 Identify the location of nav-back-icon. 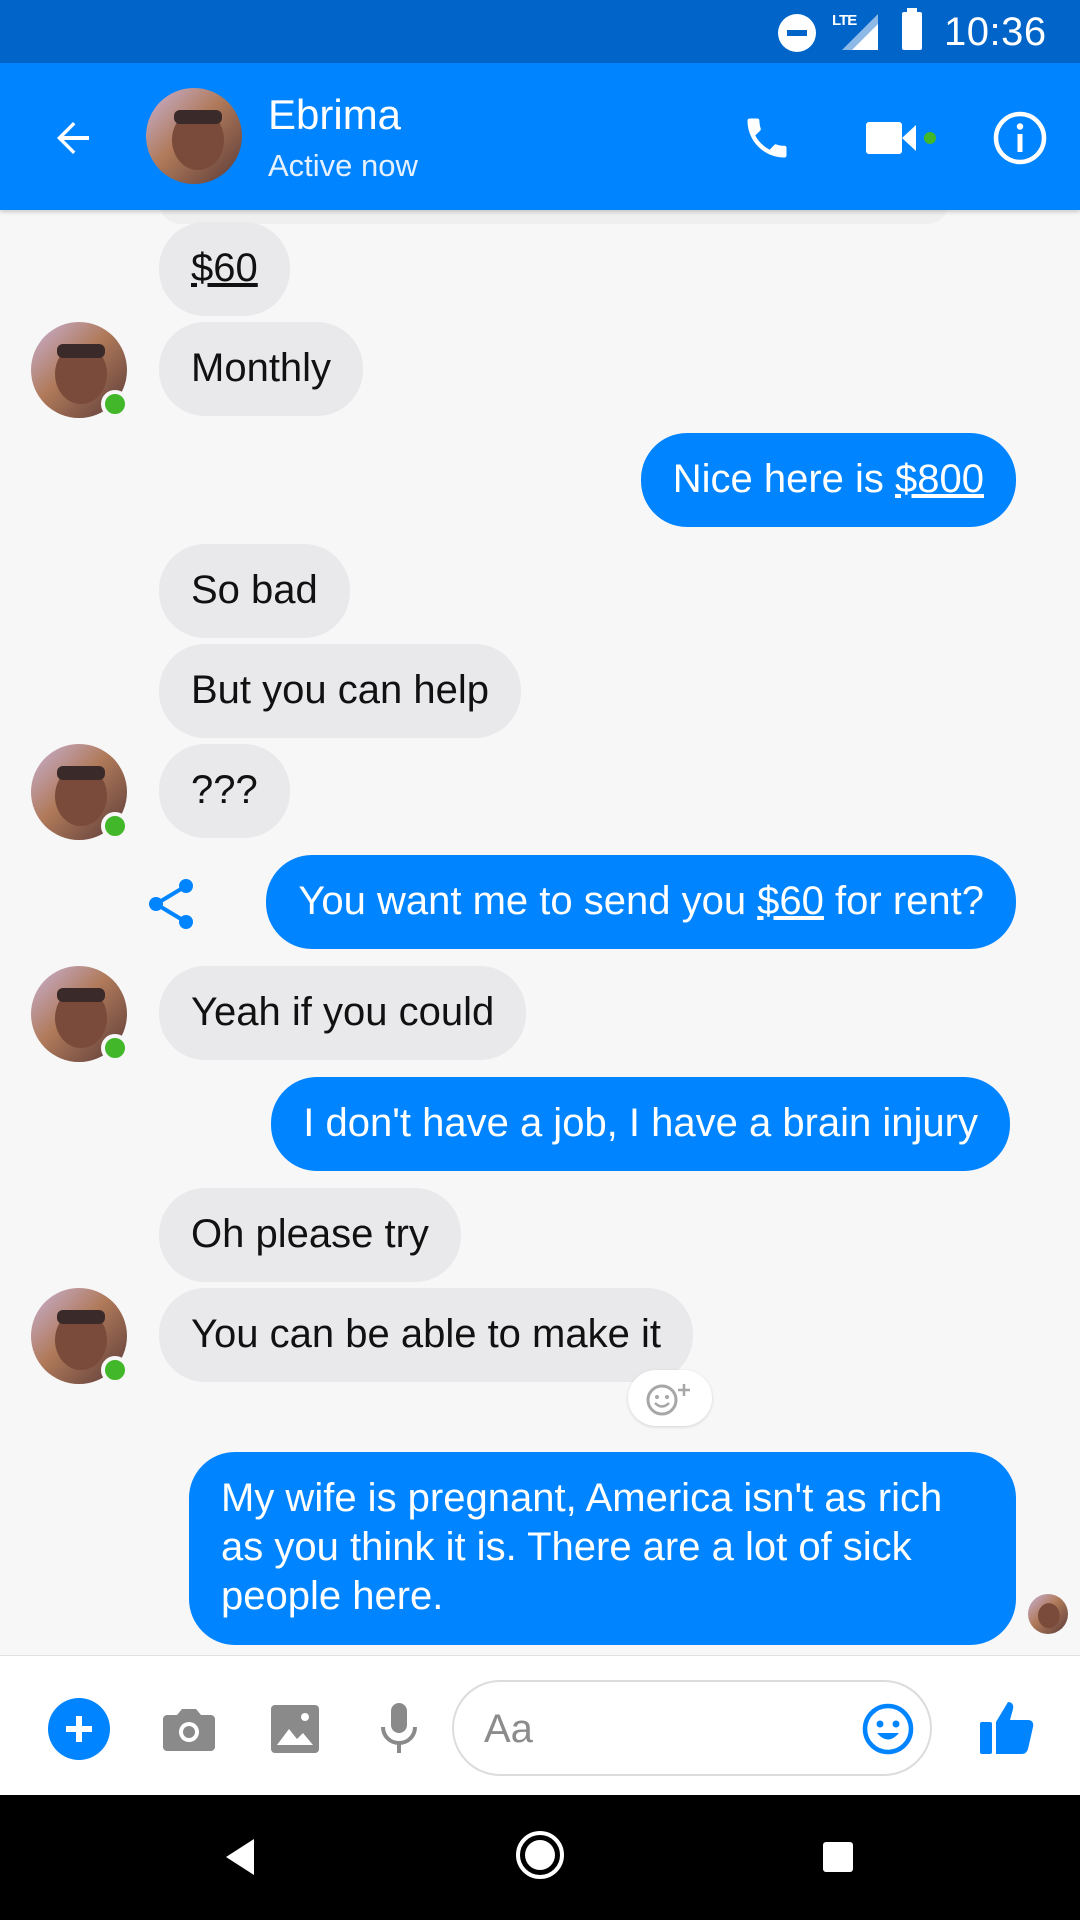
(240, 1857).